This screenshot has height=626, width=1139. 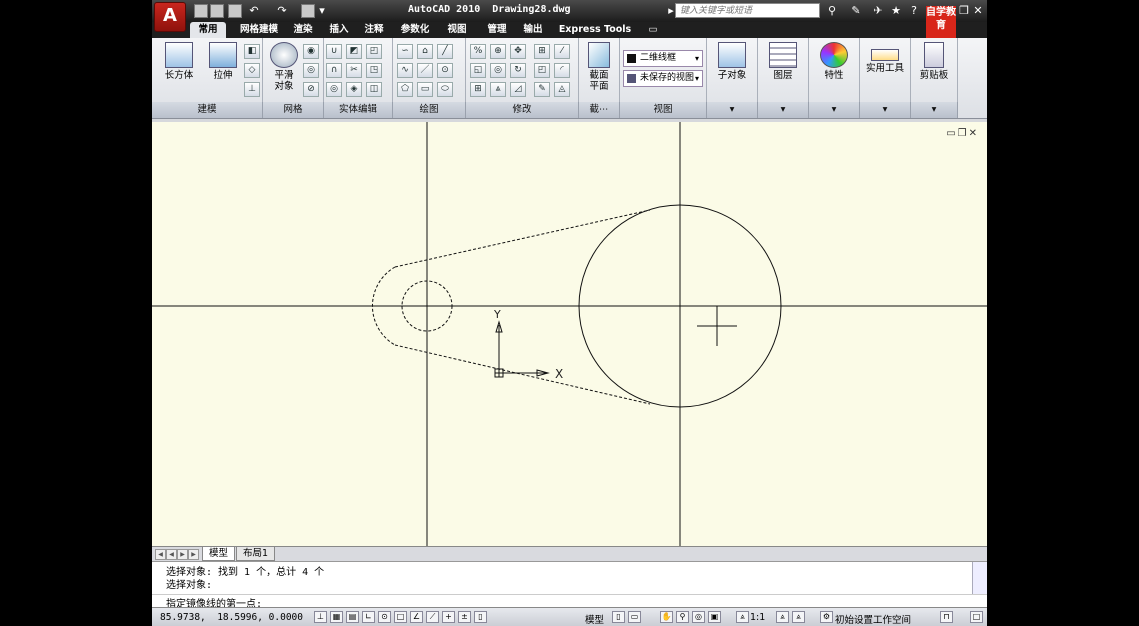 What do you see at coordinates (978, 10) in the screenshot?
I see `close-icon: ✕` at bounding box center [978, 10].